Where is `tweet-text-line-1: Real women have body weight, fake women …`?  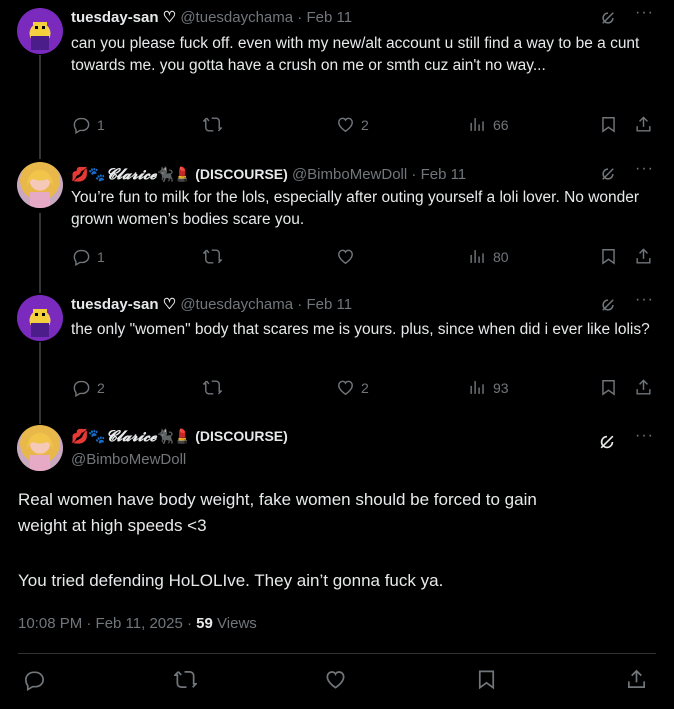
tweet-text-line-1: Real women have body weight, fake women … is located at coordinates (277, 499).